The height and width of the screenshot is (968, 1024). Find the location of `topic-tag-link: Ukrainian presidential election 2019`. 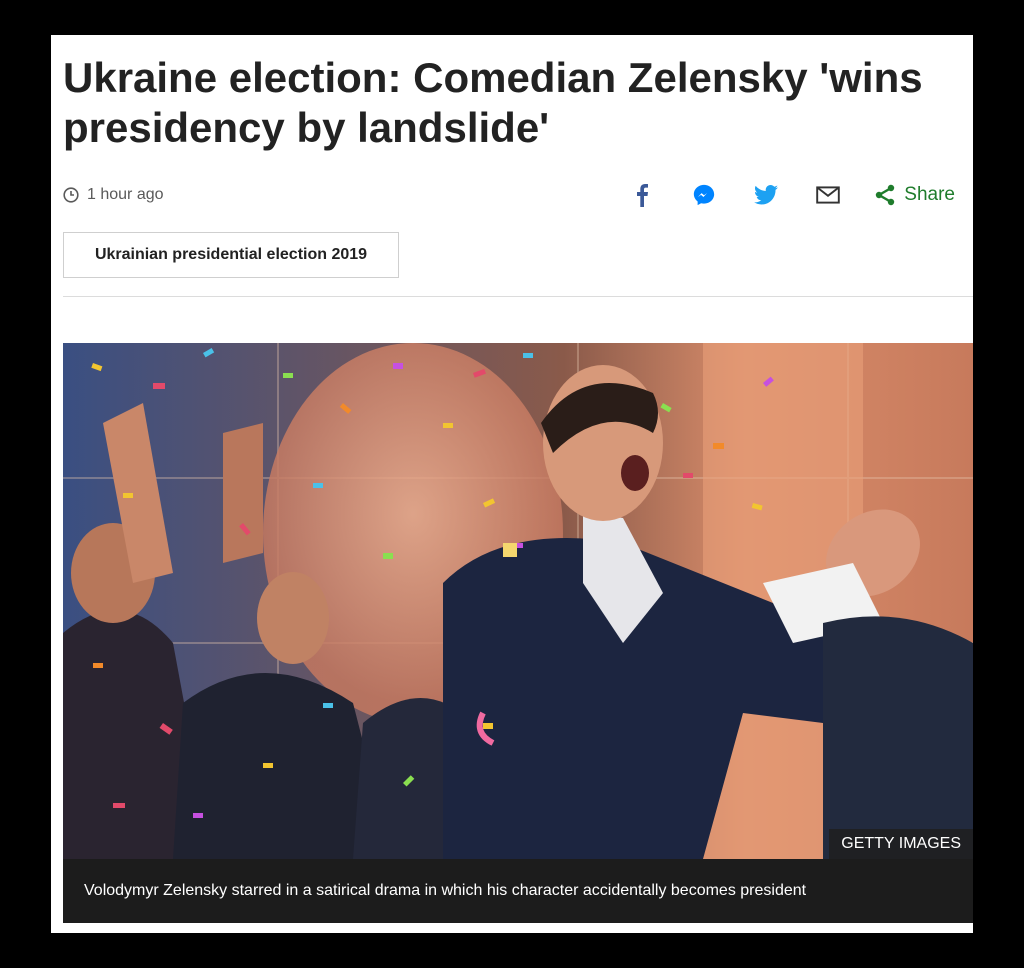

topic-tag-link: Ukrainian presidential election 2019 is located at coordinates (231, 255).